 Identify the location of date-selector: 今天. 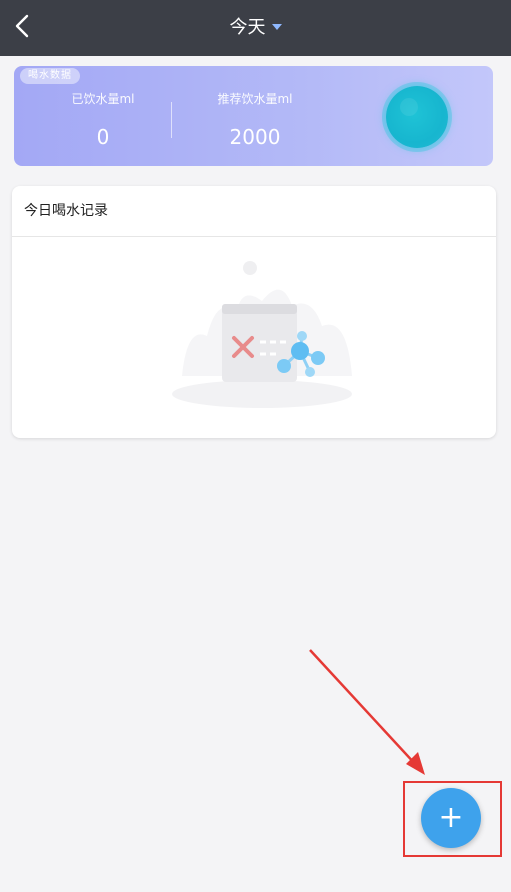
(255, 26).